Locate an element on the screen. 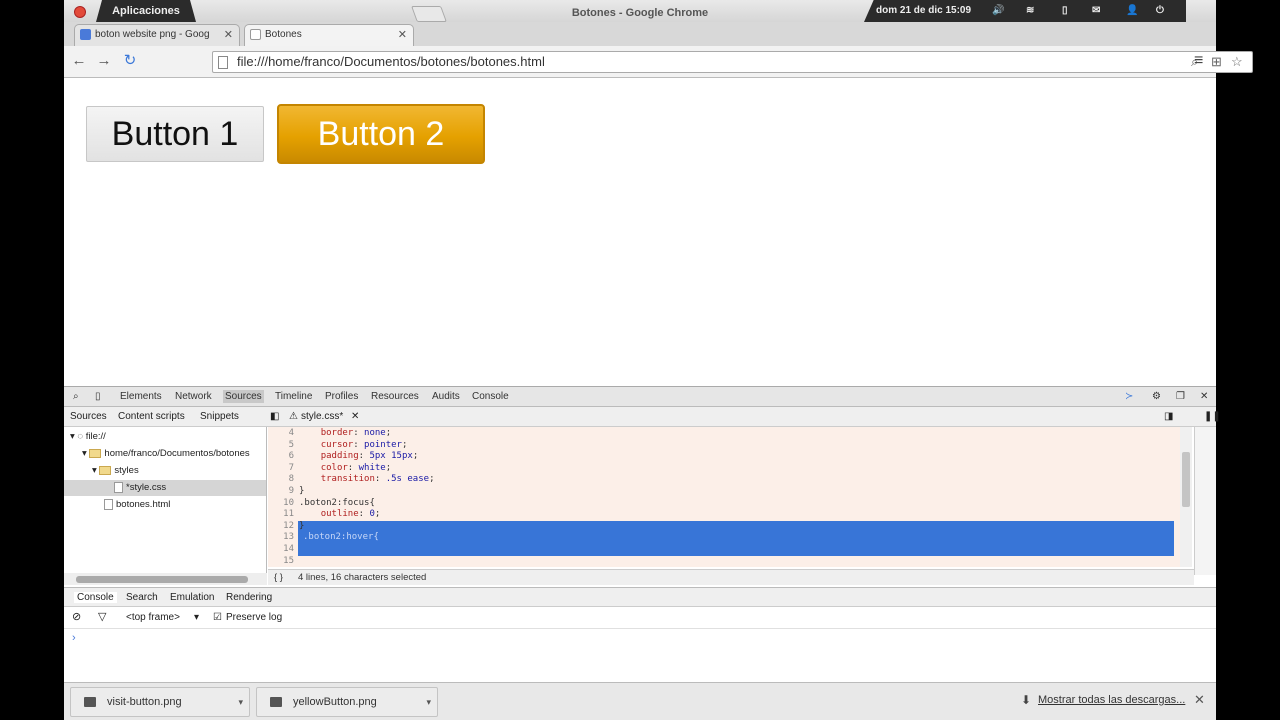 The width and height of the screenshot is (1280, 720). back-icon: ← is located at coordinates (79, 61).